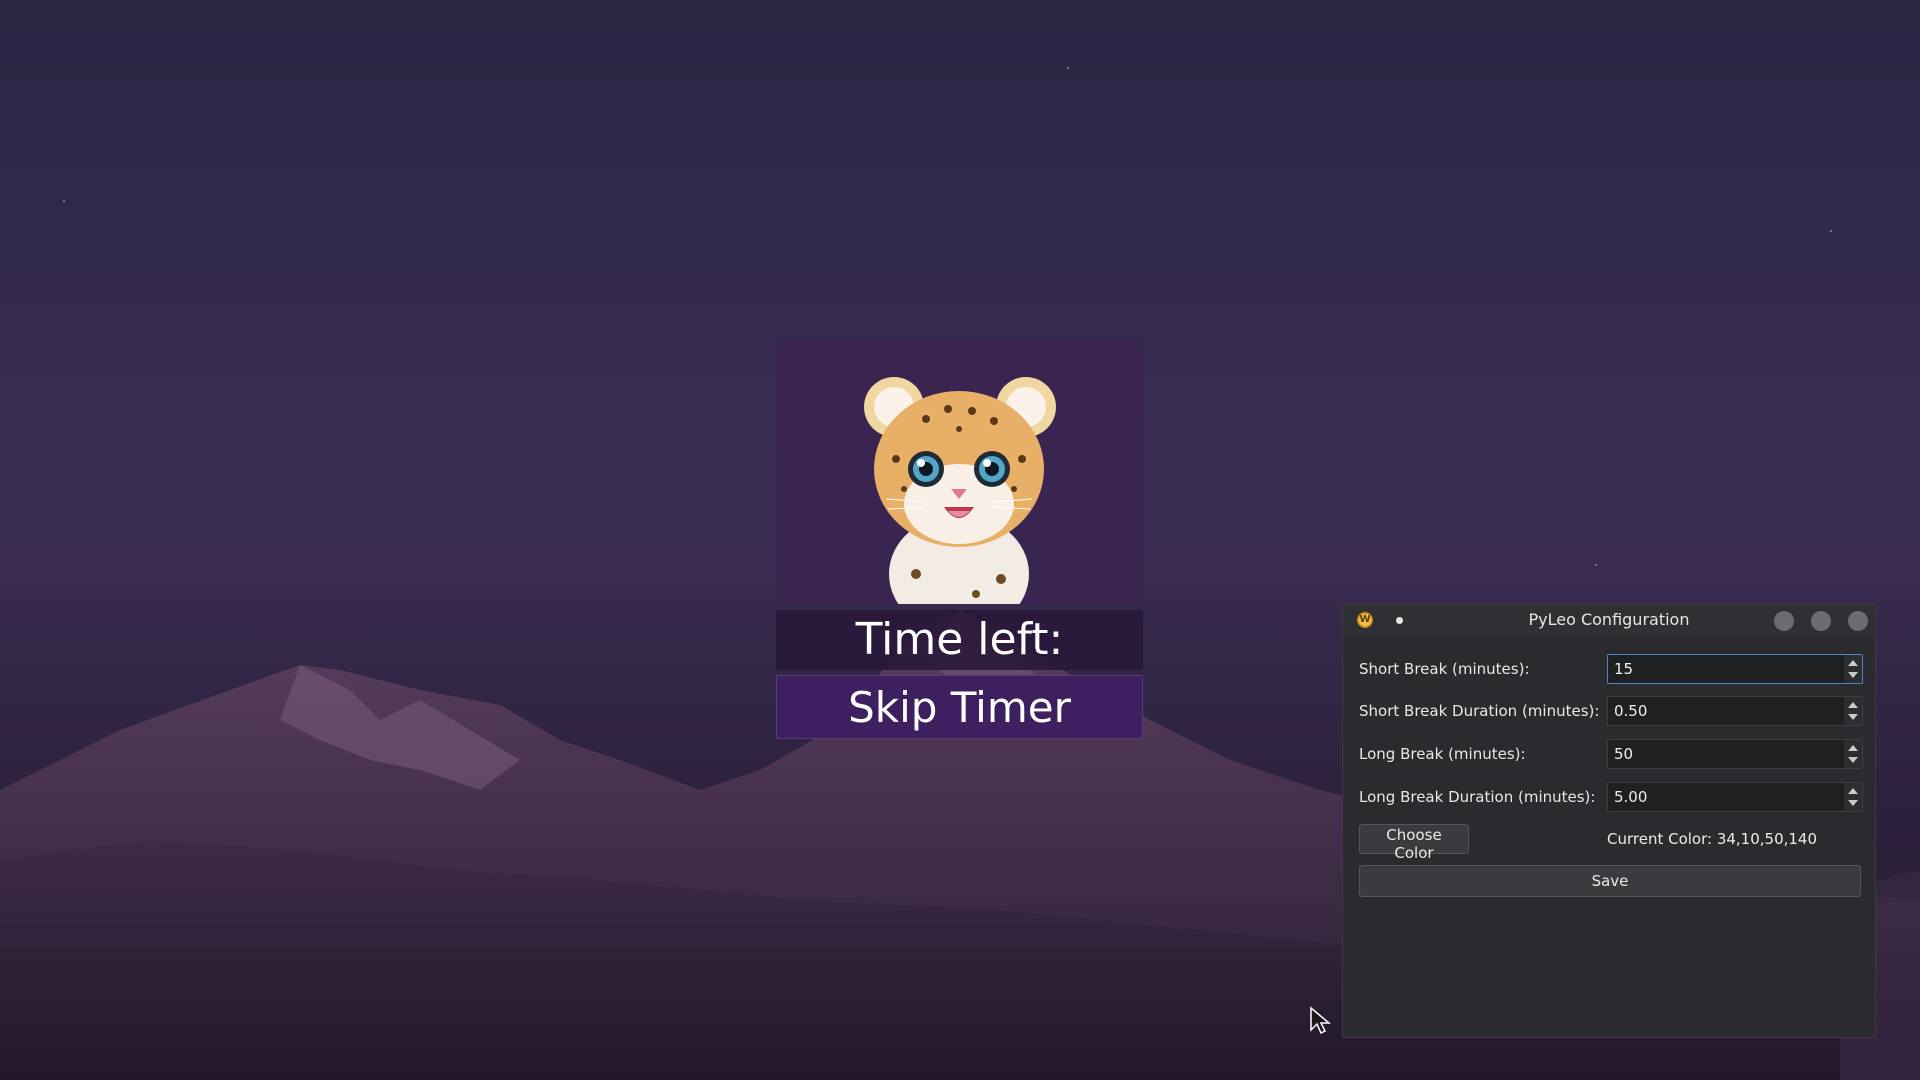 Image resolution: width=1920 pixels, height=1080 pixels. I want to click on leopard-mascot-image, so click(959, 471).